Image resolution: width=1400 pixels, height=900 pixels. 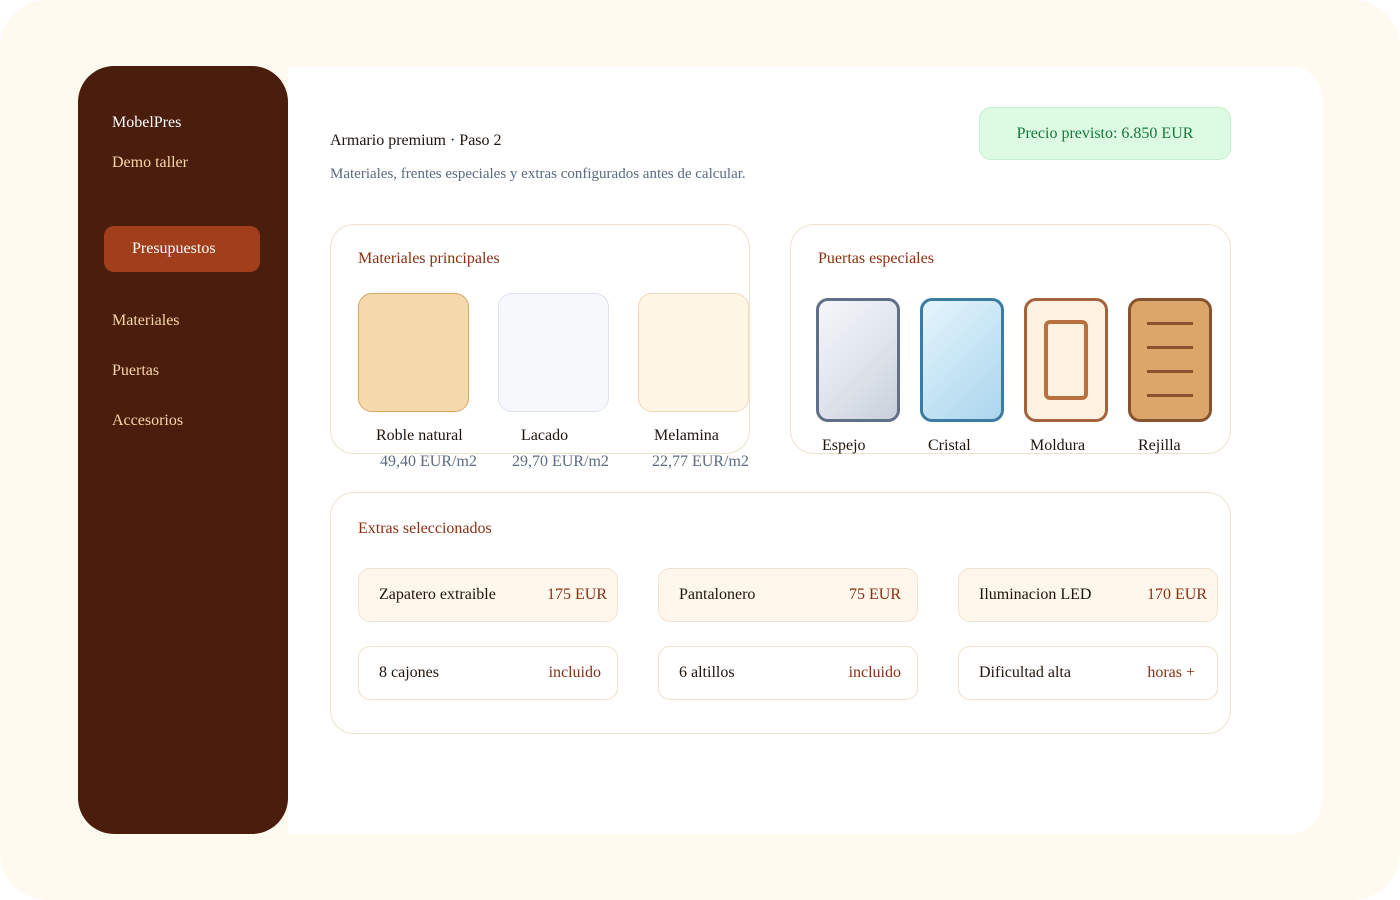 I want to click on extra-value: 170 EUR, so click(x=1177, y=594).